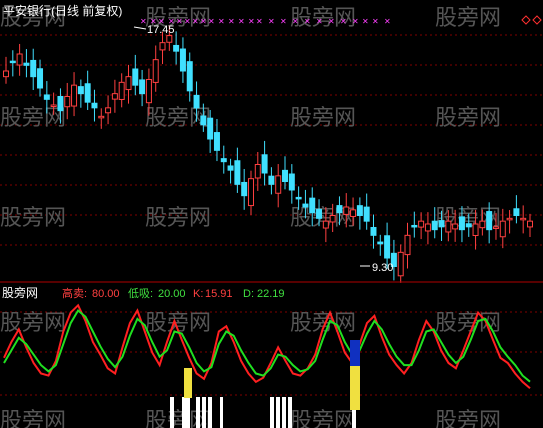 The width and height of the screenshot is (543, 428). What do you see at coordinates (355, 353) in the screenshot?
I see `signal-bar-blue` at bounding box center [355, 353].